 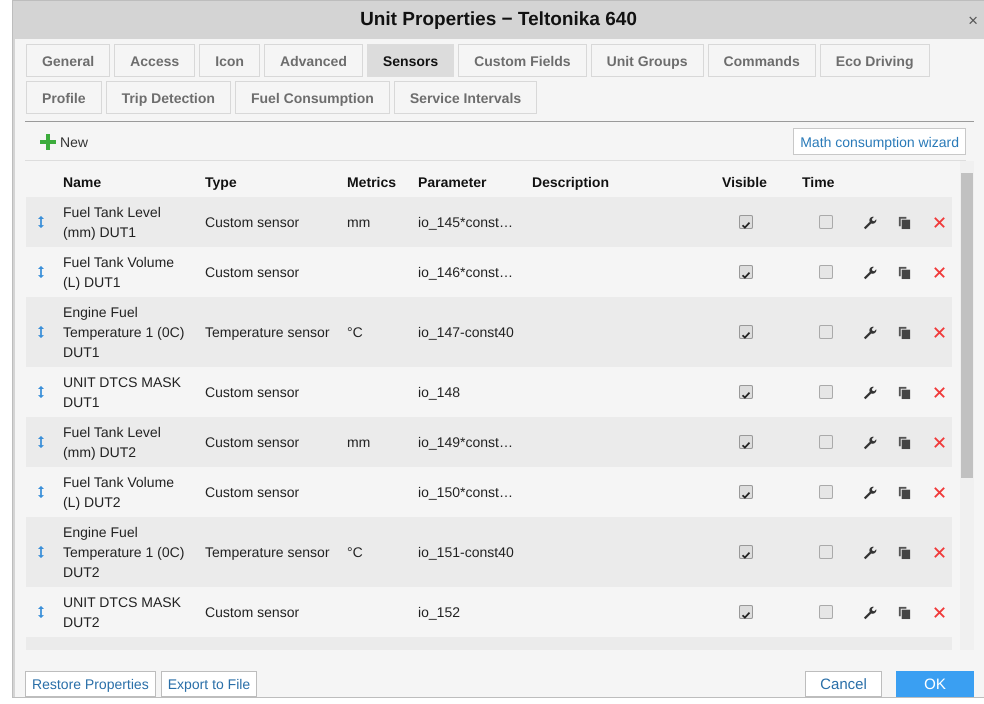 What do you see at coordinates (439, 612) in the screenshot?
I see `table-cell-text: io_152` at bounding box center [439, 612].